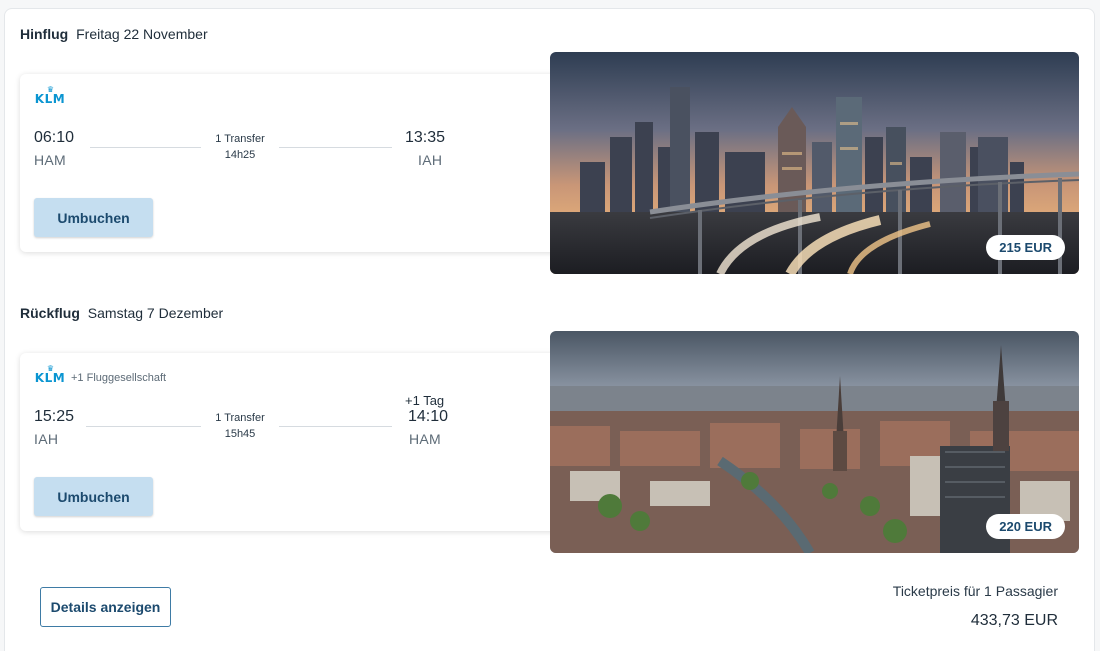 This screenshot has height=651, width=1100. I want to click on rebook-outbound-button: Umbuchen, so click(93, 217).